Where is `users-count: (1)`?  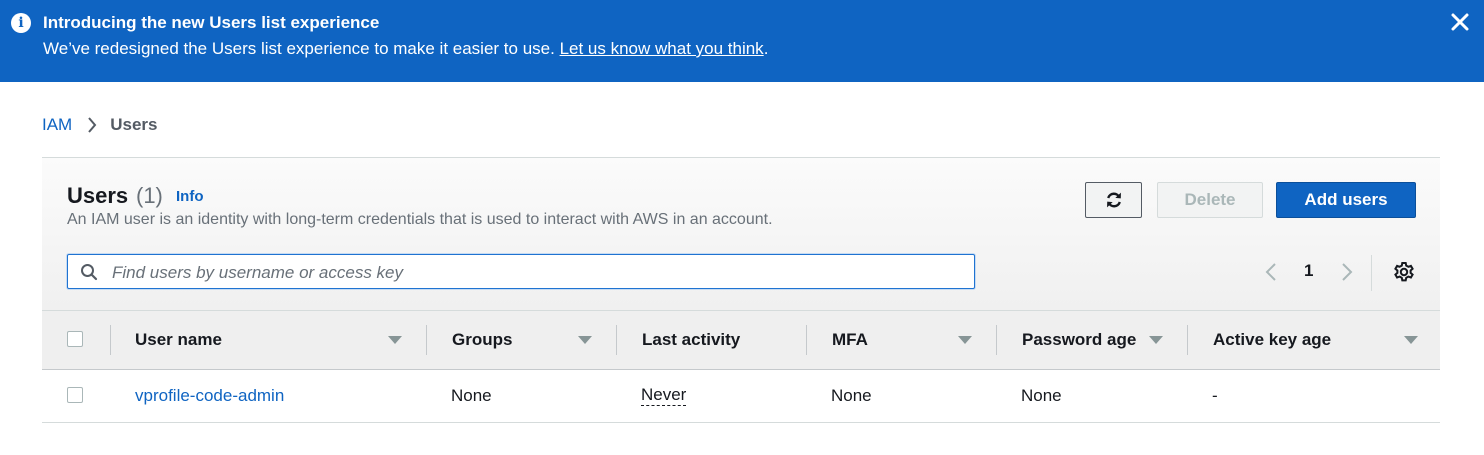 users-count: (1) is located at coordinates (149, 195).